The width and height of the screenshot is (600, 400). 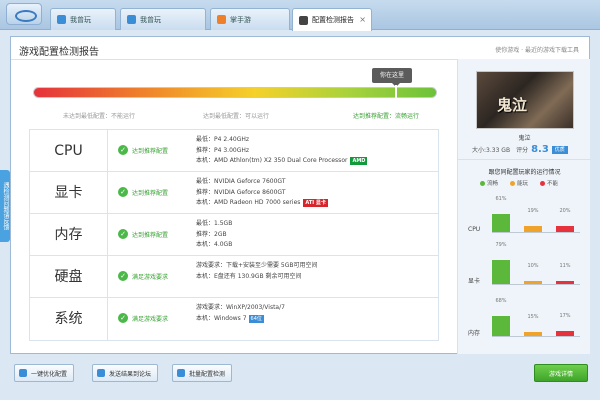 I want to click on chart-bar-group: 10%, so click(x=533, y=269).